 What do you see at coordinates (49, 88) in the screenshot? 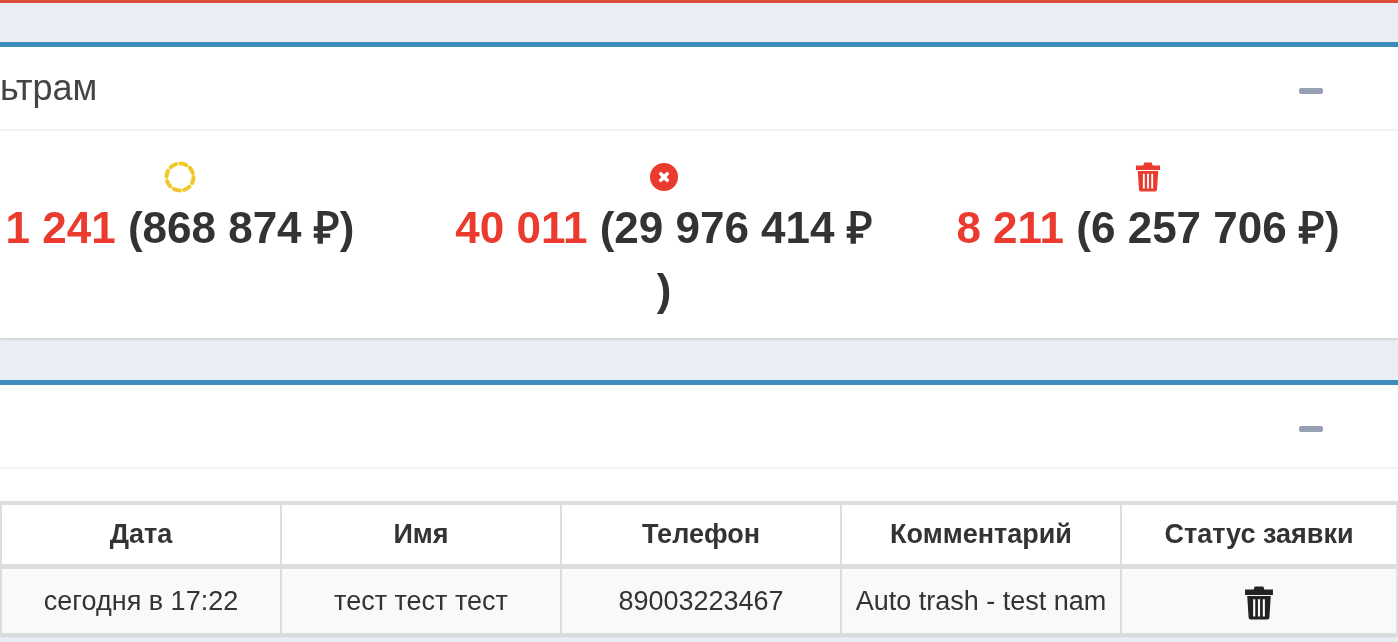
I see `panel-title: ьтрам` at bounding box center [49, 88].